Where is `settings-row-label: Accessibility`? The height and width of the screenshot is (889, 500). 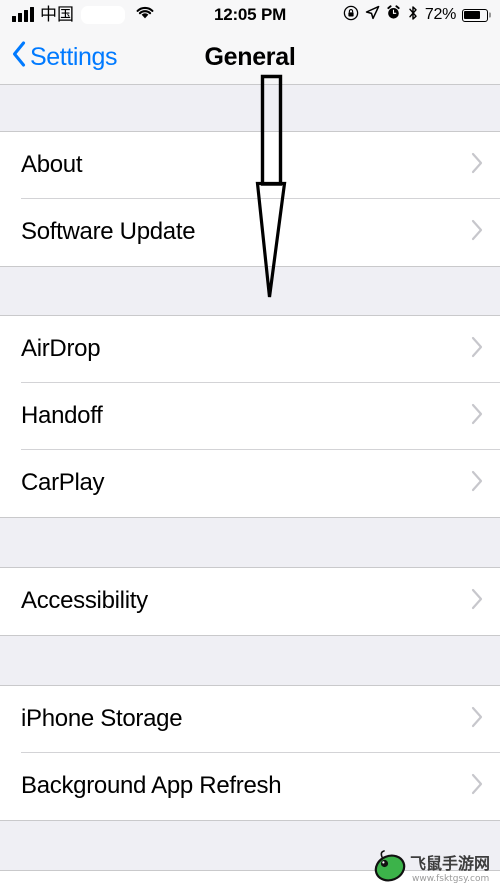
settings-row-label: Accessibility is located at coordinates (84, 601).